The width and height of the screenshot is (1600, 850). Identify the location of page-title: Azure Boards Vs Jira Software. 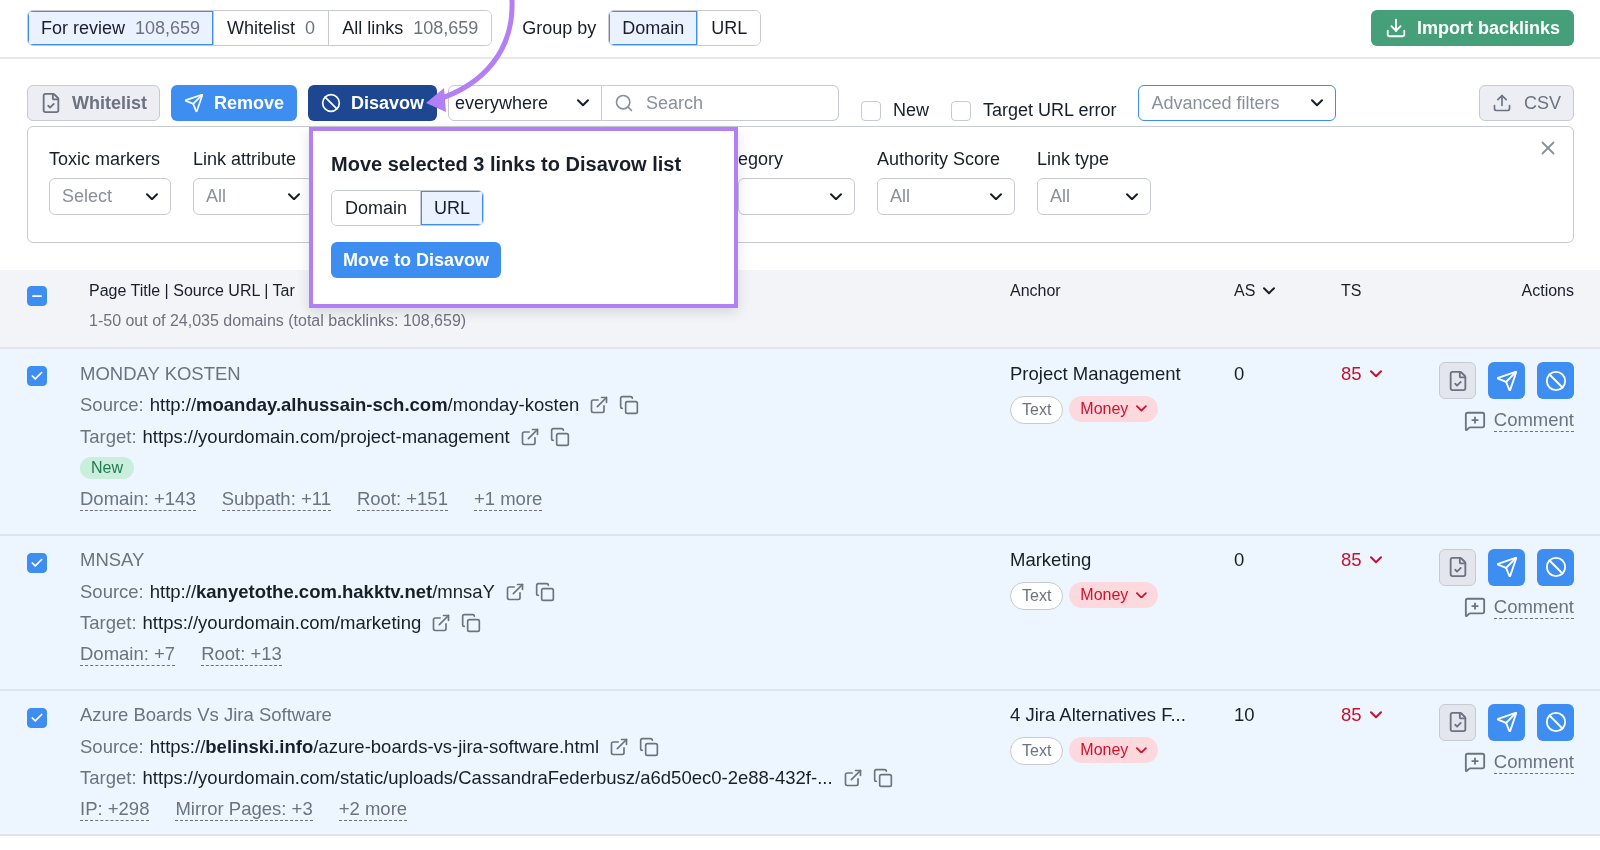
(206, 715).